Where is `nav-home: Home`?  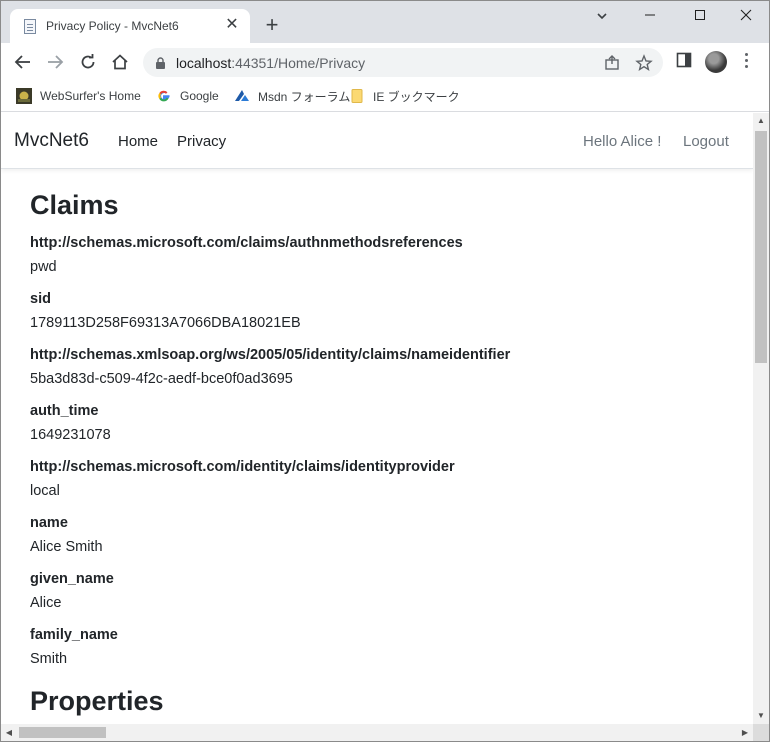
nav-home: Home is located at coordinates (138, 141).